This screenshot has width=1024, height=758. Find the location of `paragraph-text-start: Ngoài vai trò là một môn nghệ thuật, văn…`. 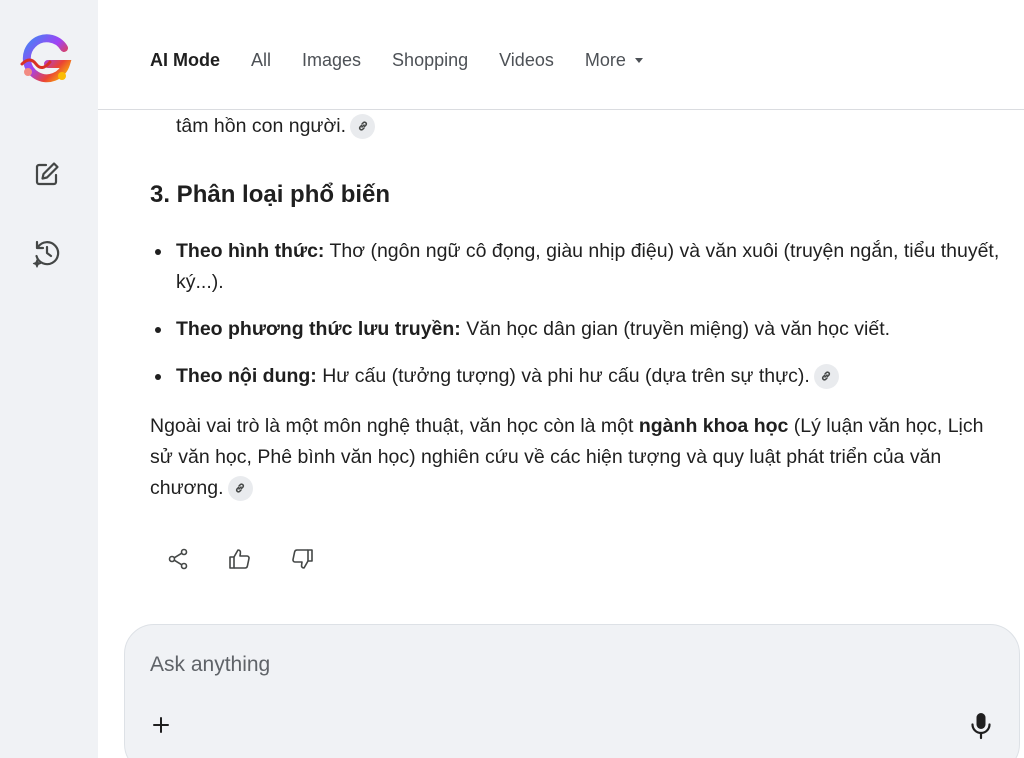

paragraph-text-start: Ngoài vai trò là một môn nghệ thuật, văn… is located at coordinates (394, 426).